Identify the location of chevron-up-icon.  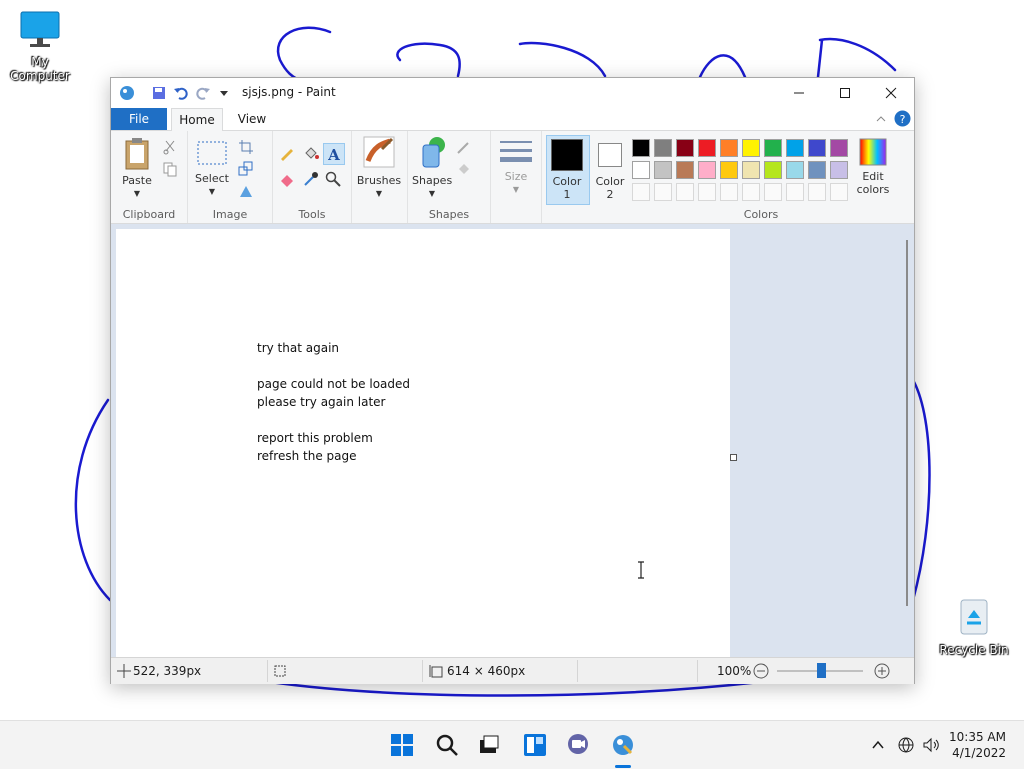
(878, 745).